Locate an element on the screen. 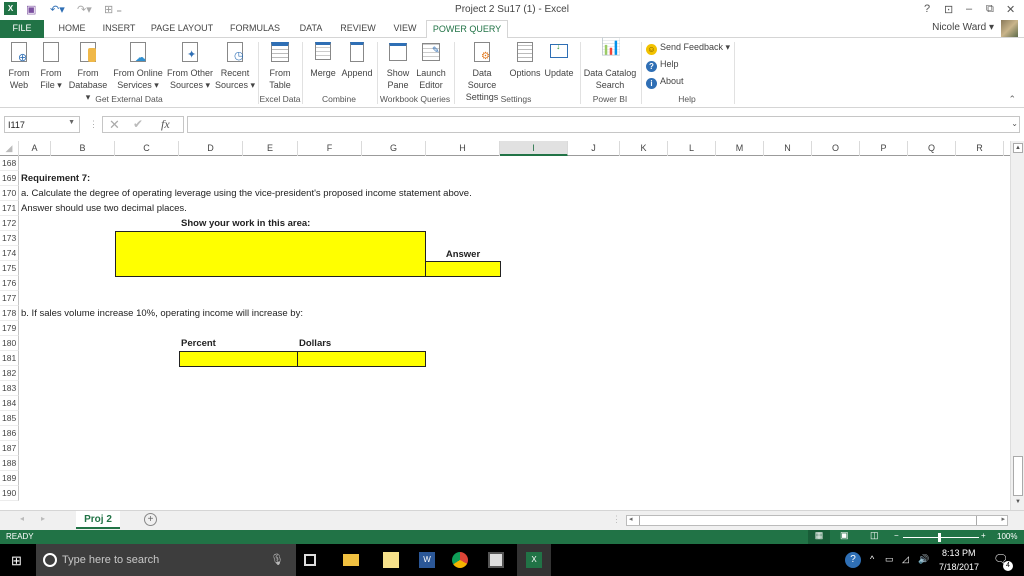 This screenshot has height=576, width=1024. help-button: ? Help is located at coordinates (662, 65).